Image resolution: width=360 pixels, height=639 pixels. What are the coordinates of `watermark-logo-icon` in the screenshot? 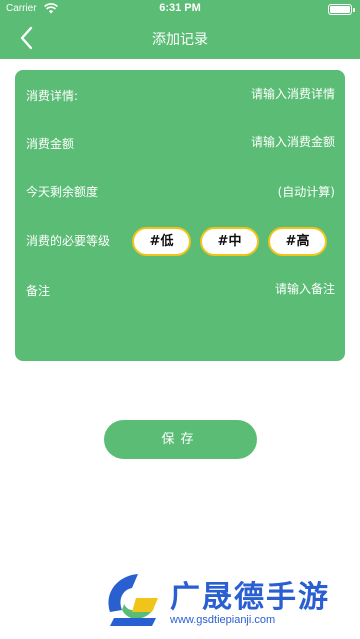 It's located at (133, 600).